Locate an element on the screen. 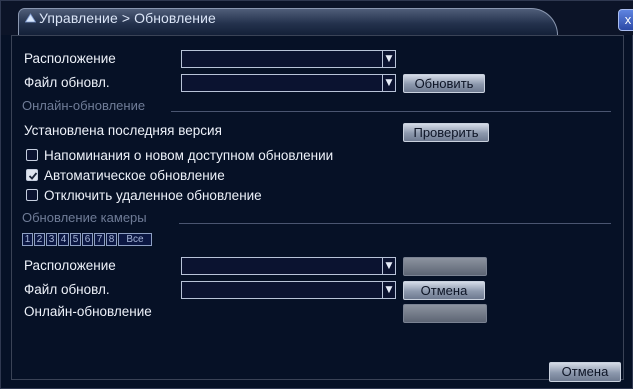 This screenshot has height=389, width=633. checkmark-icon is located at coordinates (33, 176).